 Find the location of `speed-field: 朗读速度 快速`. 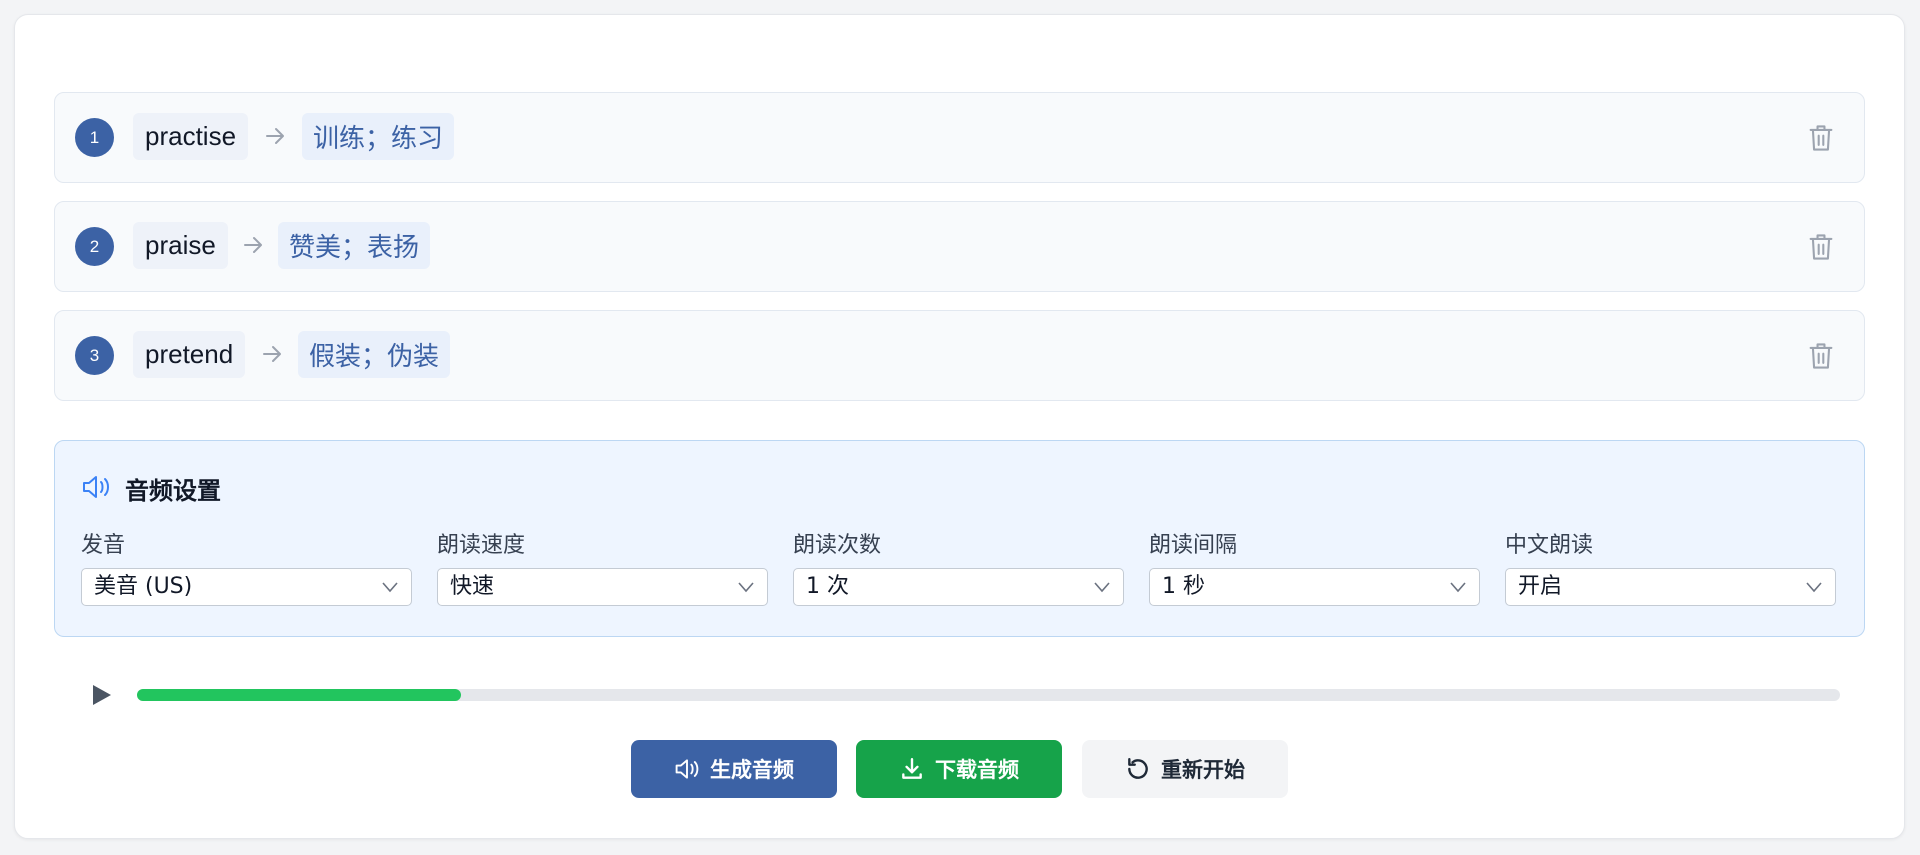

speed-field: 朗读速度 快速 is located at coordinates (602, 568).